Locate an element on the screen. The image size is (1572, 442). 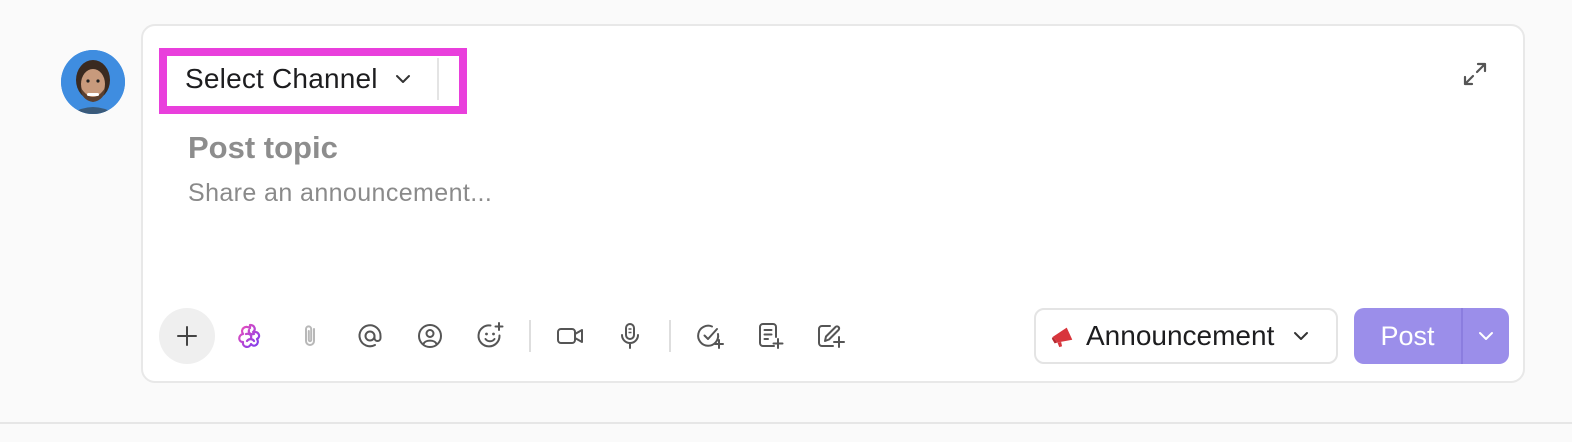
post-topic-input is located at coordinates (638, 148).